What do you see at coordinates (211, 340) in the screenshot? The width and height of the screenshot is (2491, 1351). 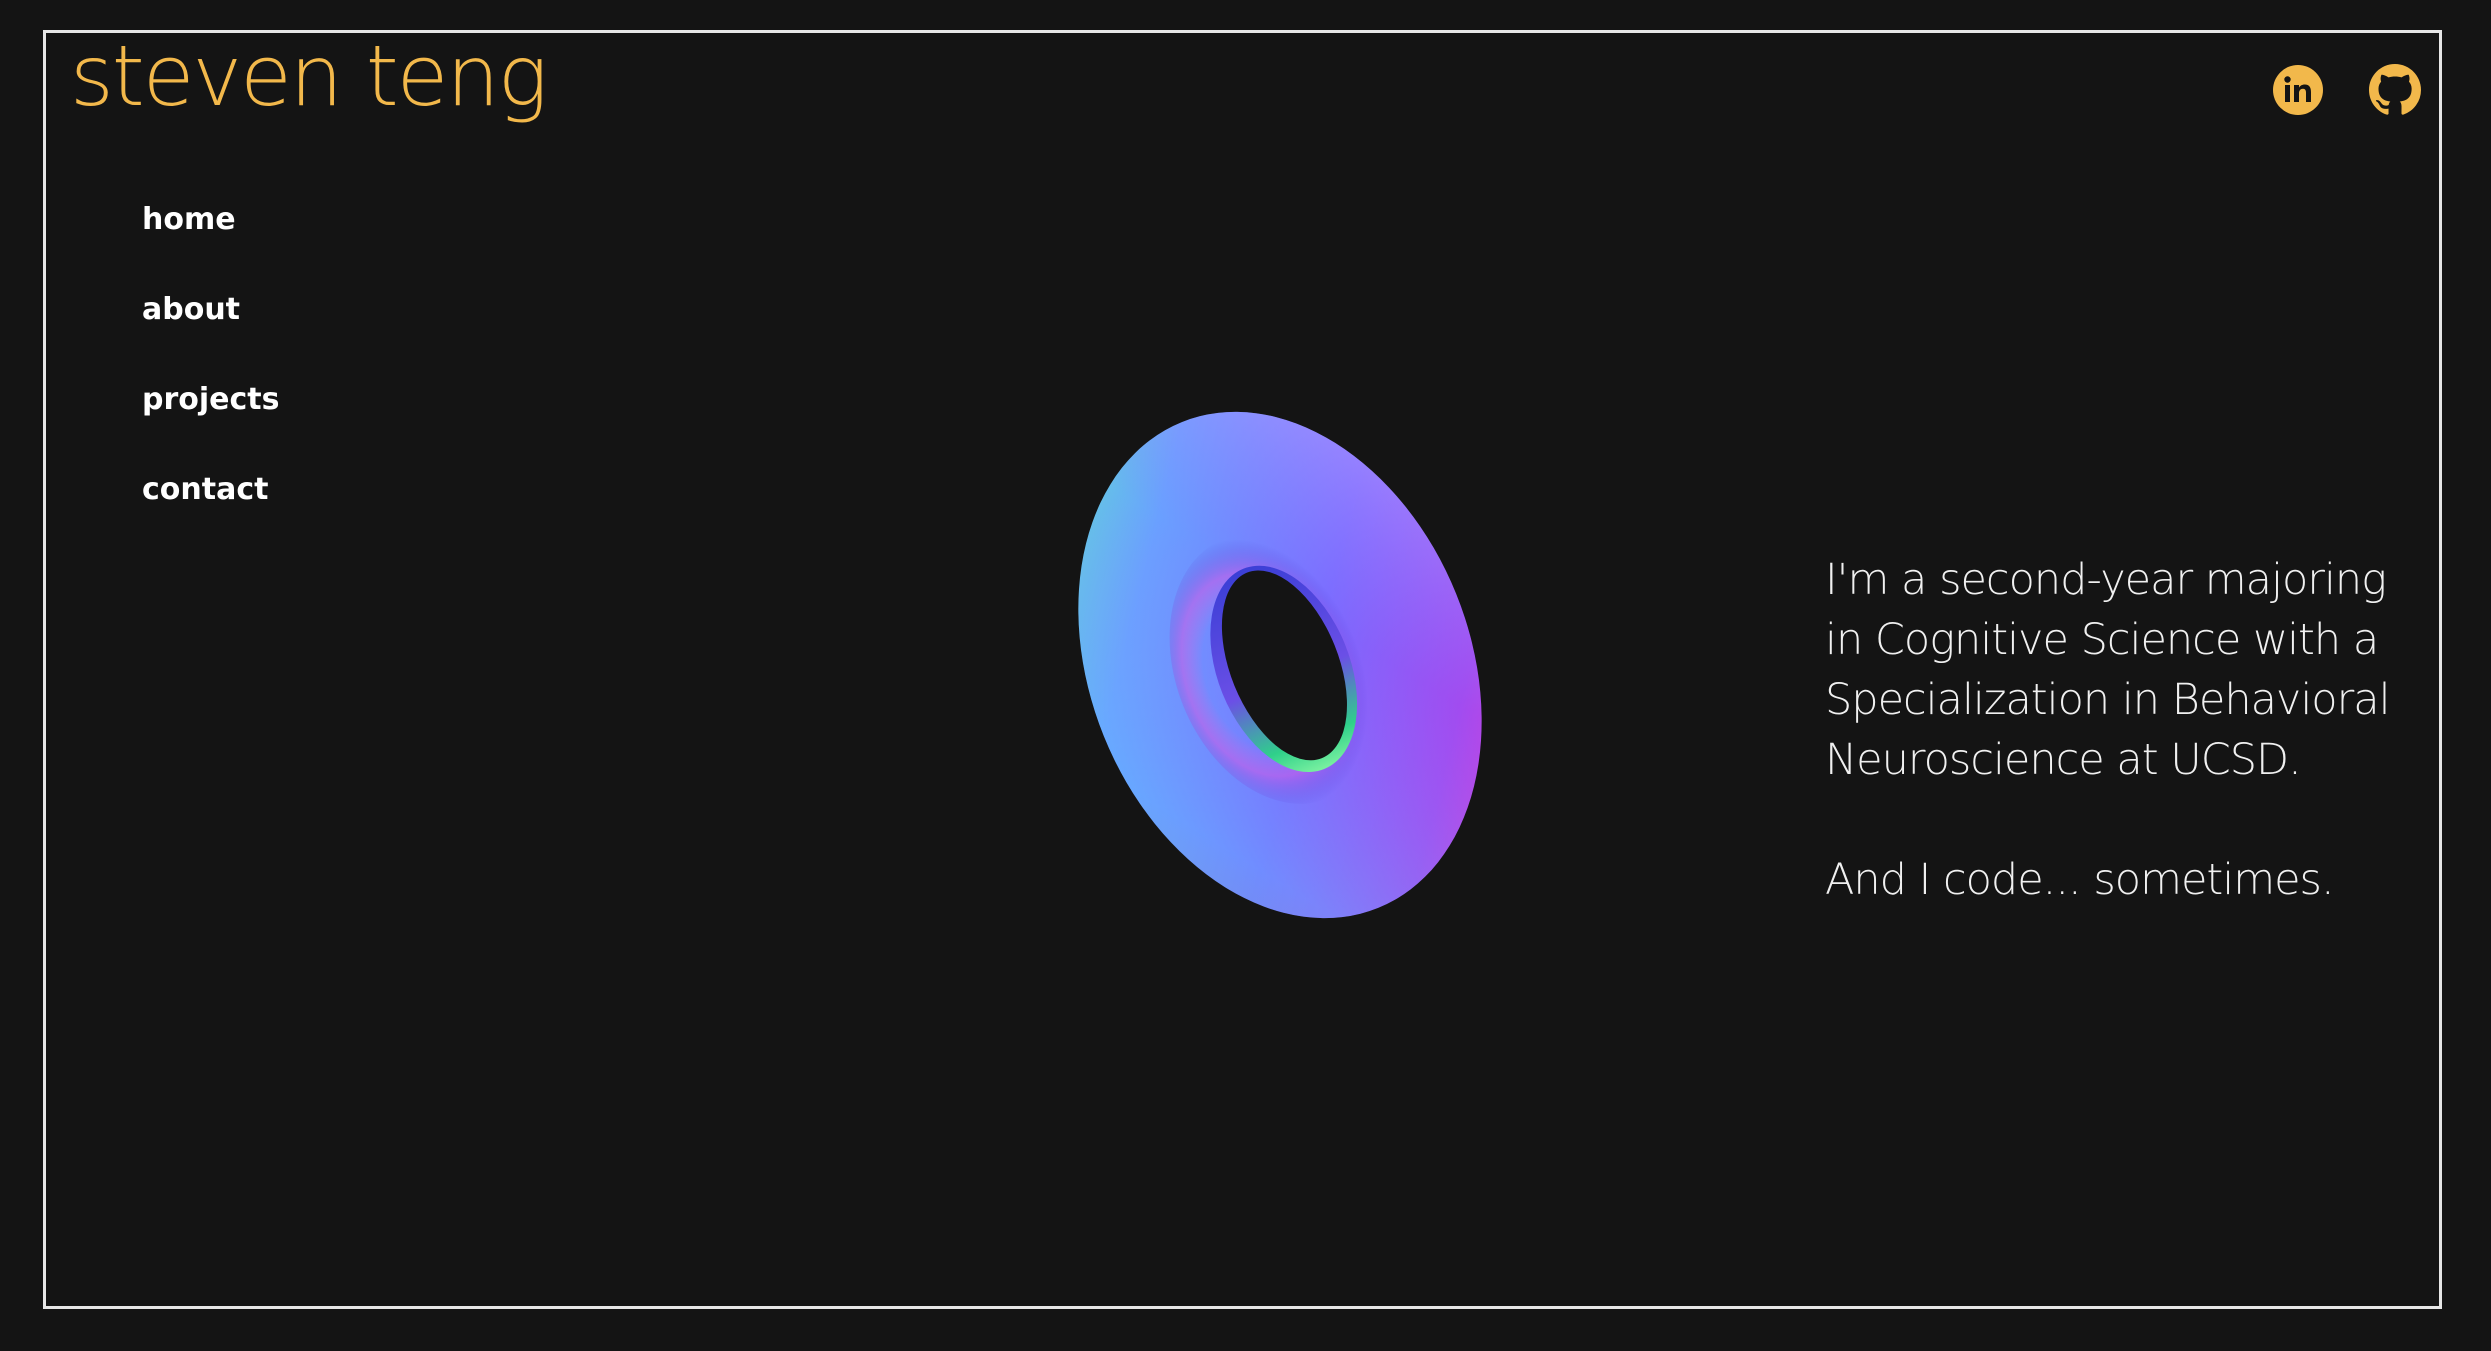 I see `nav-item-about: about` at bounding box center [211, 340].